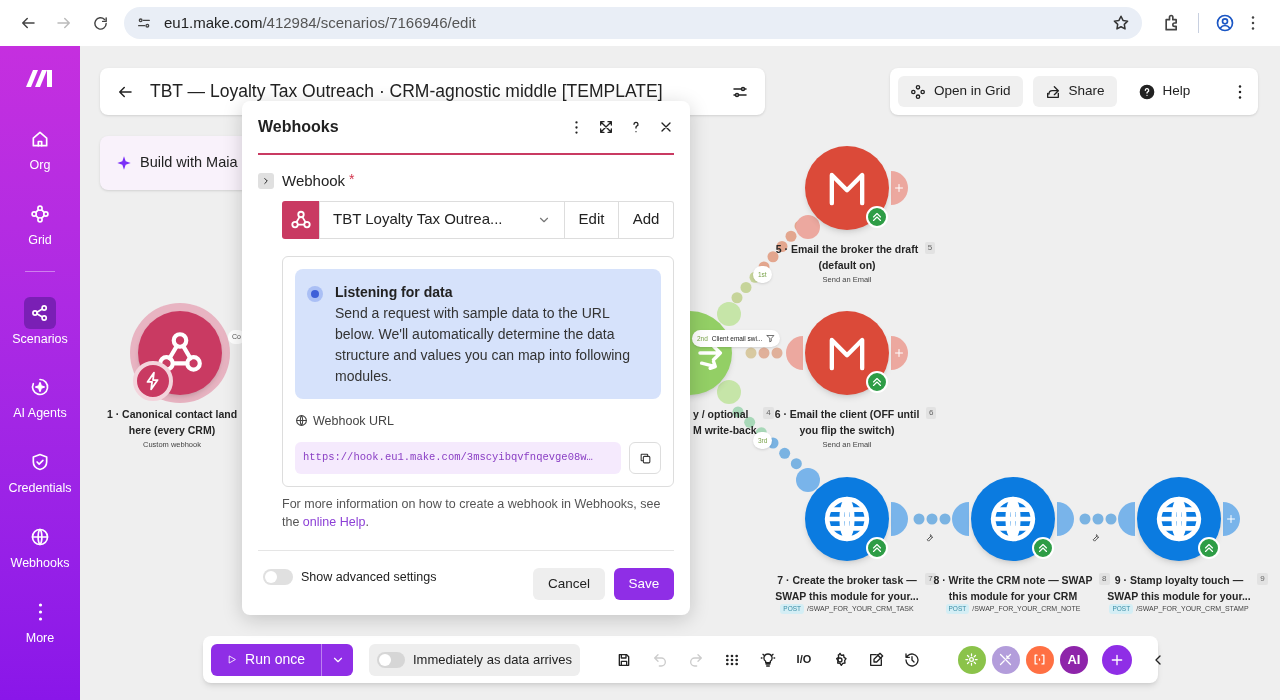 Image resolution: width=1280 pixels, height=700 pixels. What do you see at coordinates (337, 659) in the screenshot?
I see `run-options-button` at bounding box center [337, 659].